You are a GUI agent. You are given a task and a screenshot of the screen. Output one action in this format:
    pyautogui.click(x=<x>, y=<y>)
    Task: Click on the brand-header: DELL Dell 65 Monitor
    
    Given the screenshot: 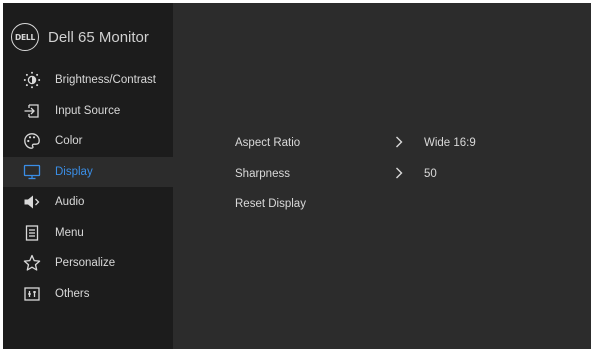 What is the action you would take?
    pyautogui.click(x=80, y=37)
    